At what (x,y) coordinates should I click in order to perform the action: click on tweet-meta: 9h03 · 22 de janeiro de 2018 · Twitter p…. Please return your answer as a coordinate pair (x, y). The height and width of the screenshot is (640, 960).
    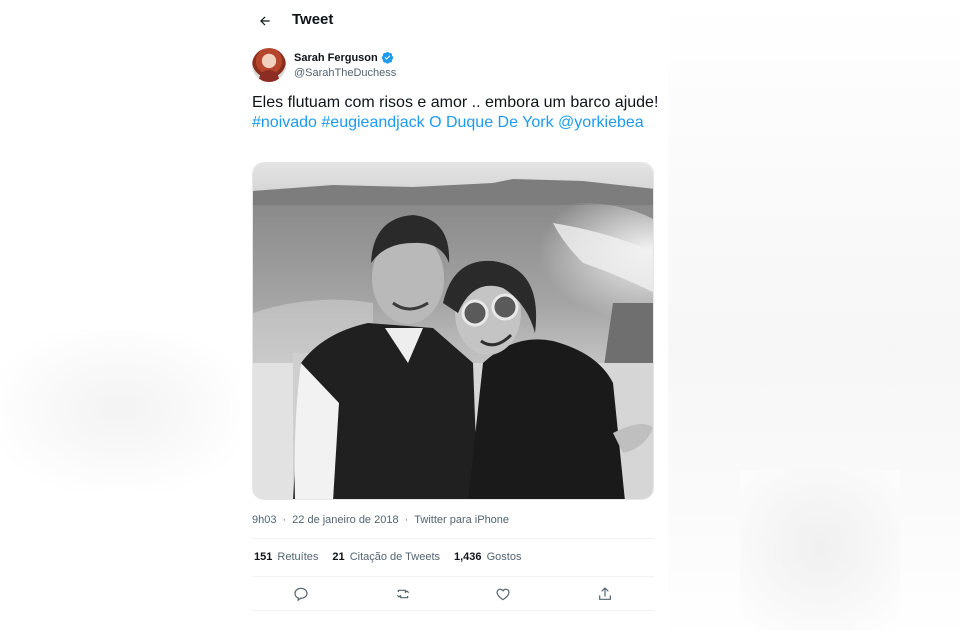
    Looking at the image, I should click on (380, 520).